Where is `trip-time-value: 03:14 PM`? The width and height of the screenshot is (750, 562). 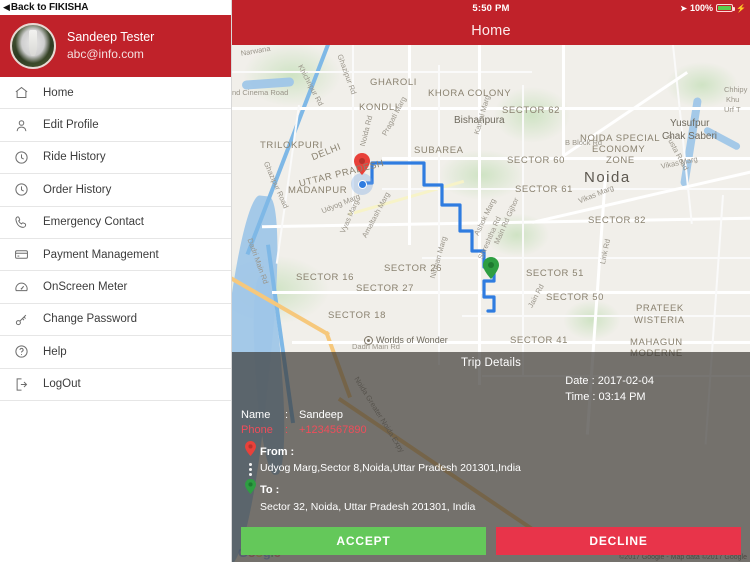
trip-time-value: 03:14 PM is located at coordinates (622, 396).